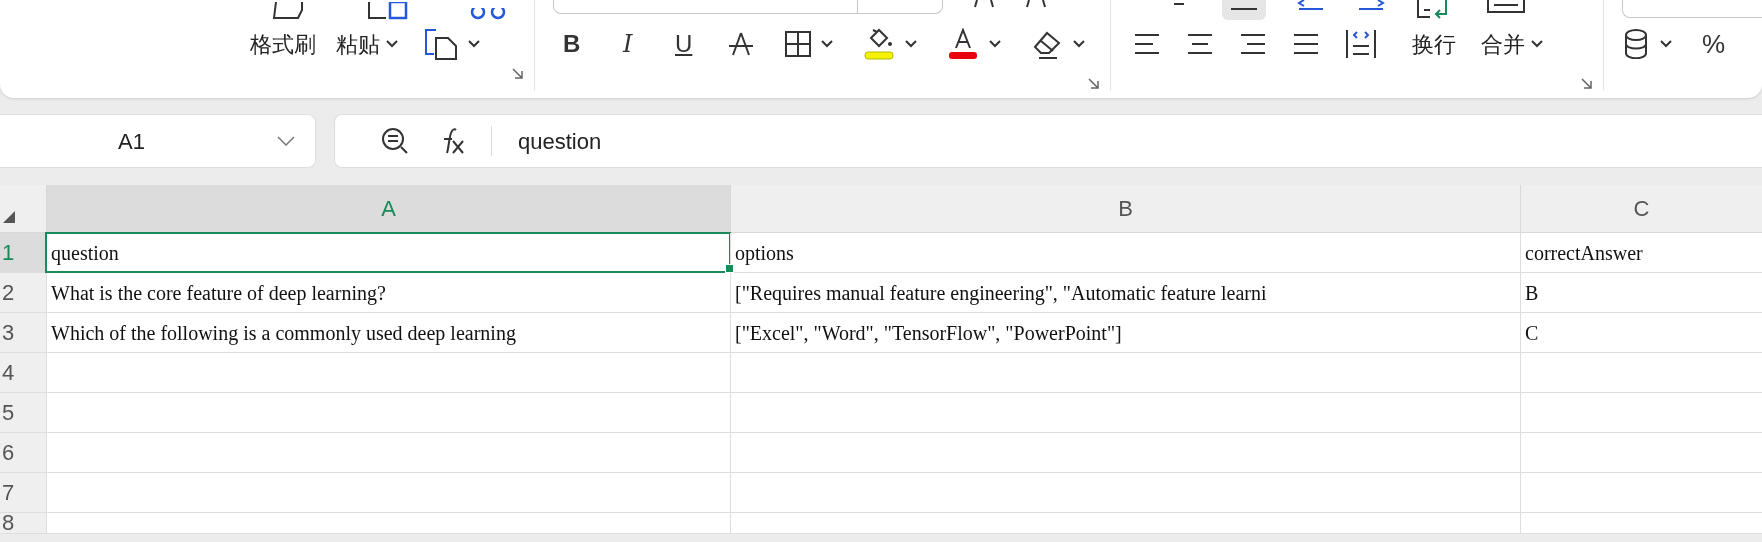  I want to click on font-size-up-icon, so click(983, 4).